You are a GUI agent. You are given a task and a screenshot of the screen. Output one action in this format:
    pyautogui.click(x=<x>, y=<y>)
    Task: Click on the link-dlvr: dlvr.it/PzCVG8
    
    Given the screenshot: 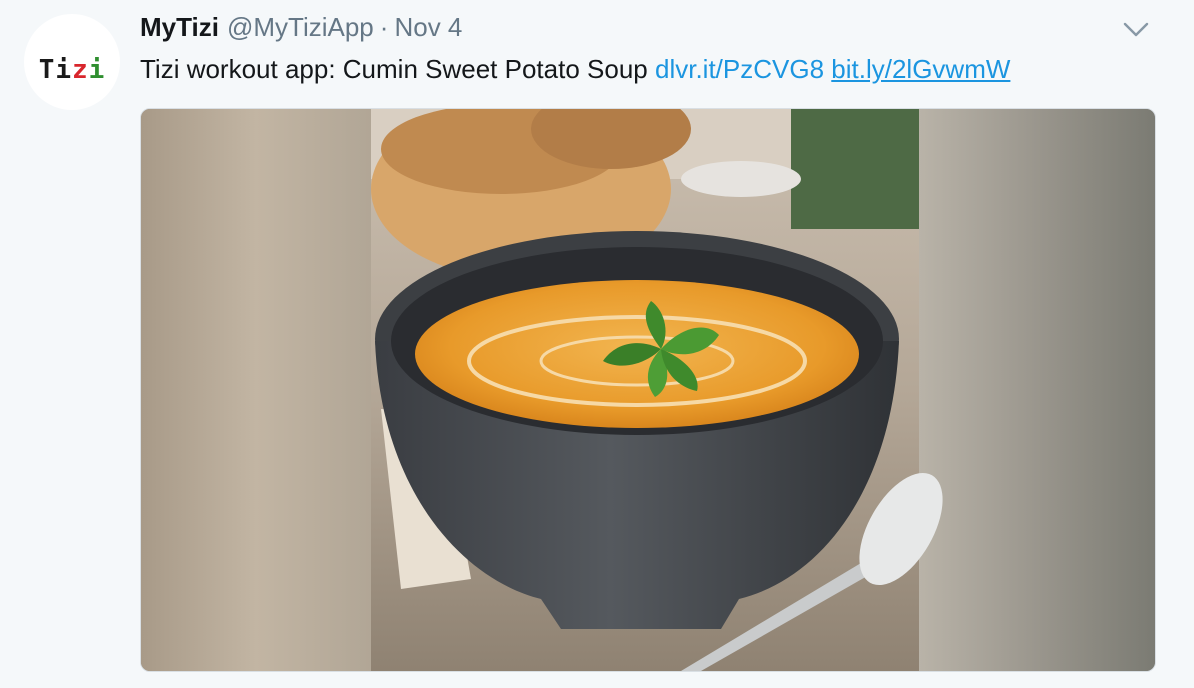 What is the action you would take?
    pyautogui.click(x=739, y=69)
    